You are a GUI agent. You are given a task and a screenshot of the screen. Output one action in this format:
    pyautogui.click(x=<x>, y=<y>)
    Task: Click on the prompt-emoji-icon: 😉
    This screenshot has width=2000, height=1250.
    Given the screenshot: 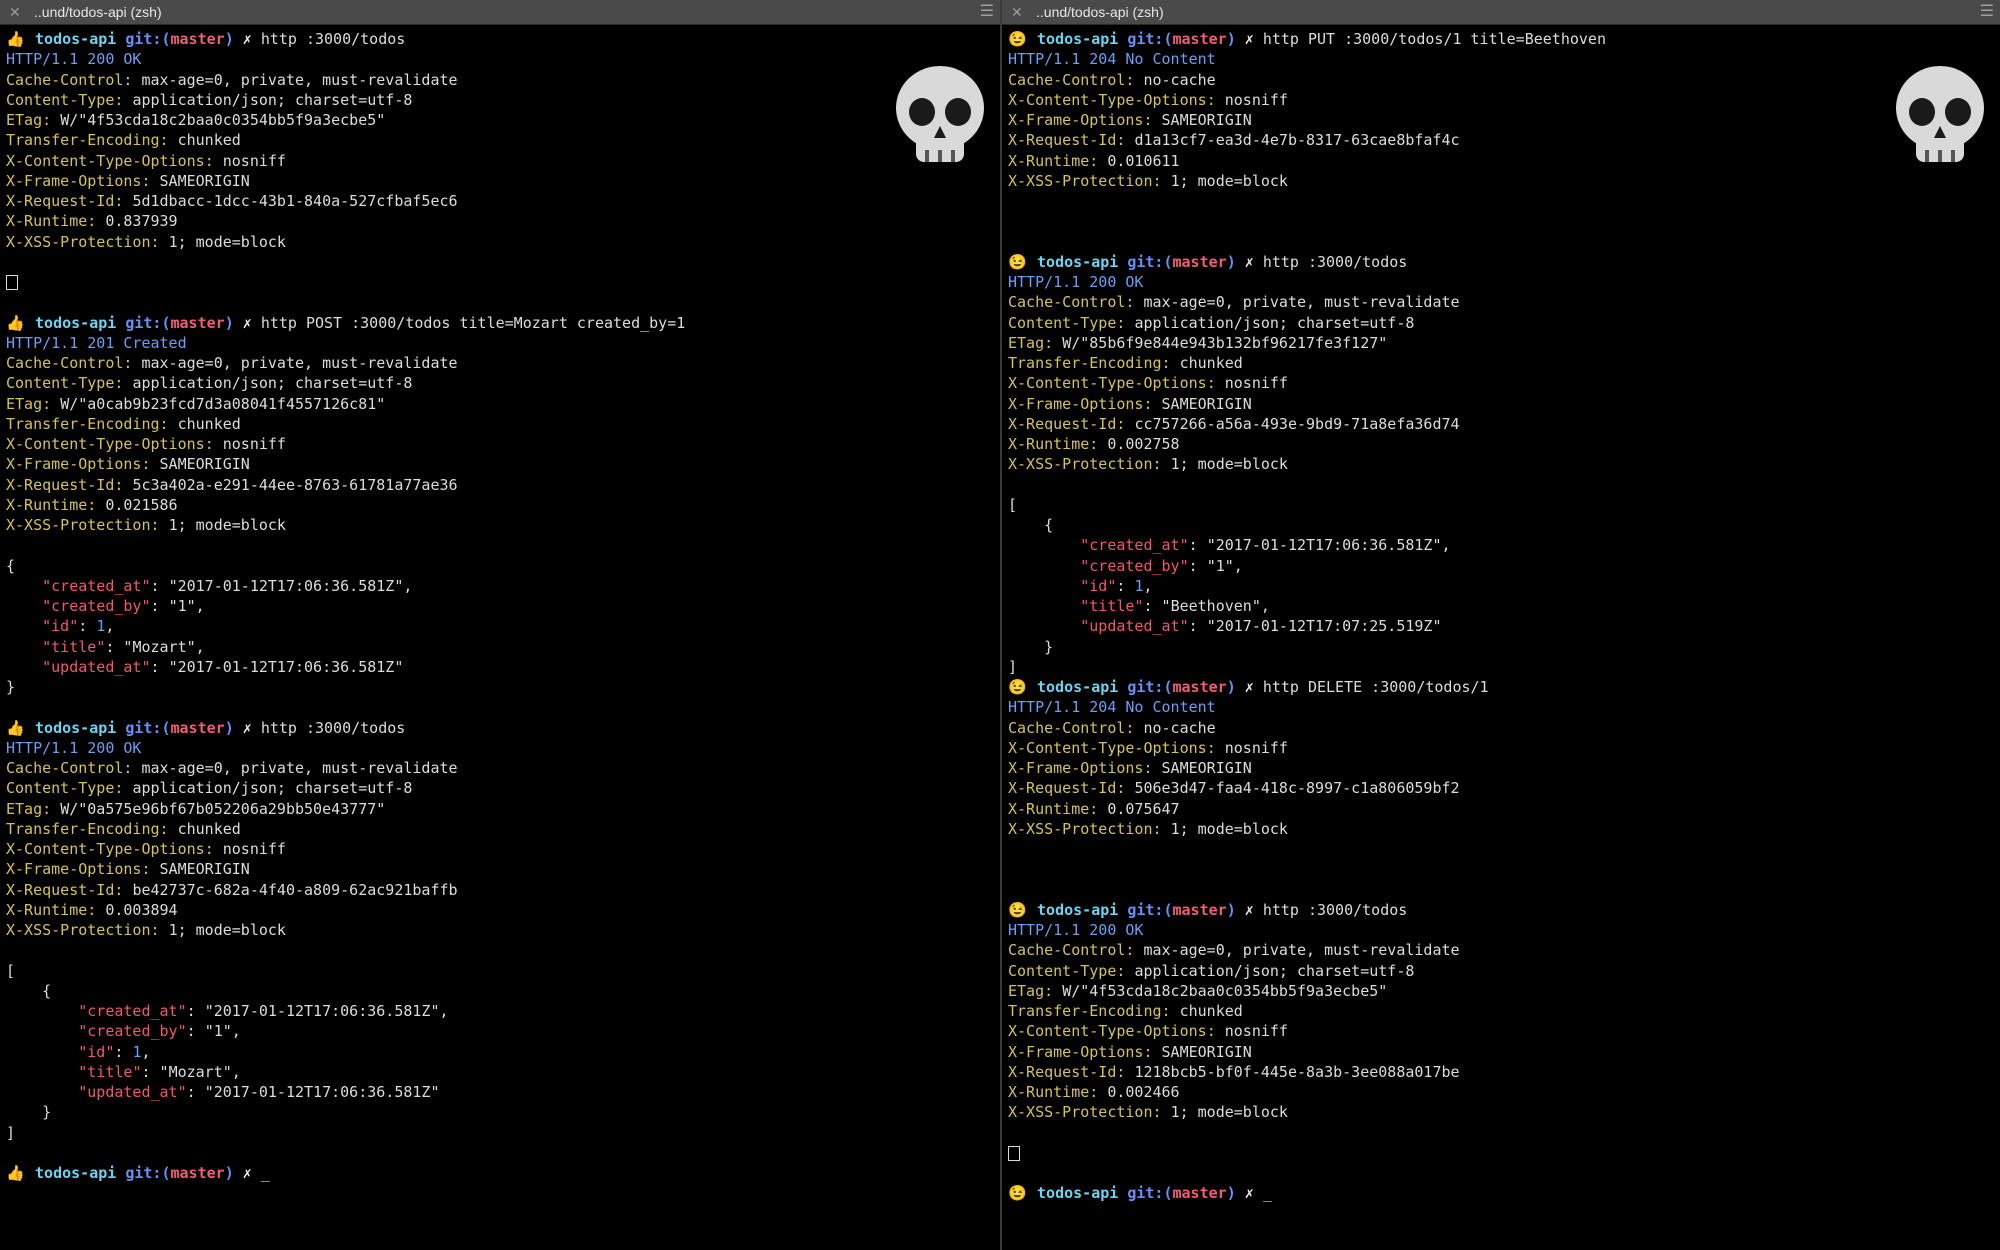 What is the action you would take?
    pyautogui.click(x=1017, y=687)
    